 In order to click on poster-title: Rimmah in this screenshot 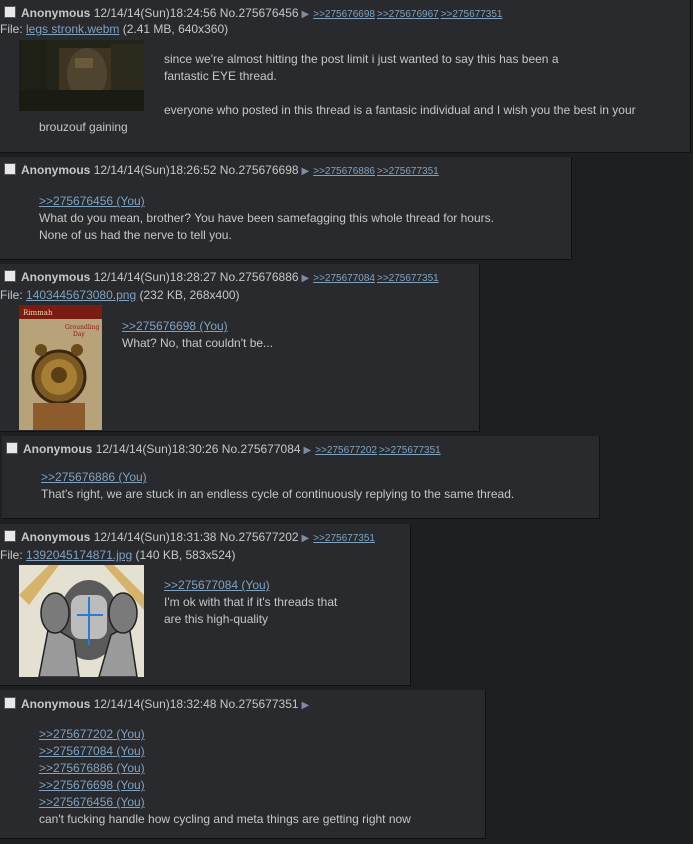, I will do `click(38, 313)`.